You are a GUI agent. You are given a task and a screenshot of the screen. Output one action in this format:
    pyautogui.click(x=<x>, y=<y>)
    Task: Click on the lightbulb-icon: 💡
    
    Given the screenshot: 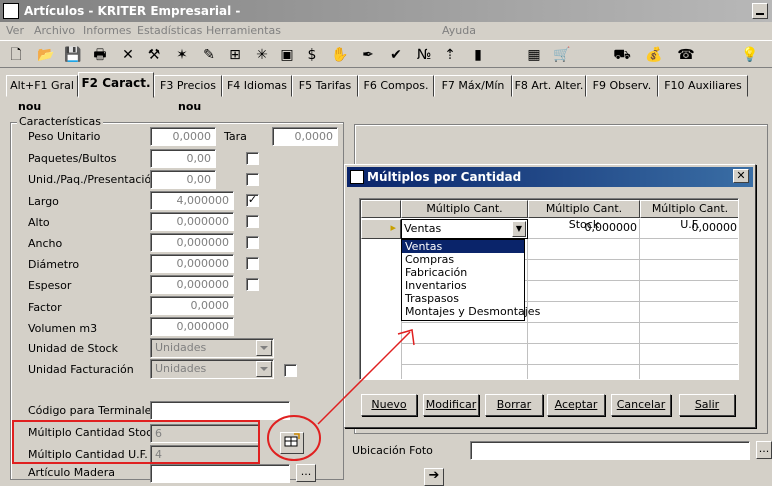 What is the action you would take?
    pyautogui.click(x=750, y=55)
    